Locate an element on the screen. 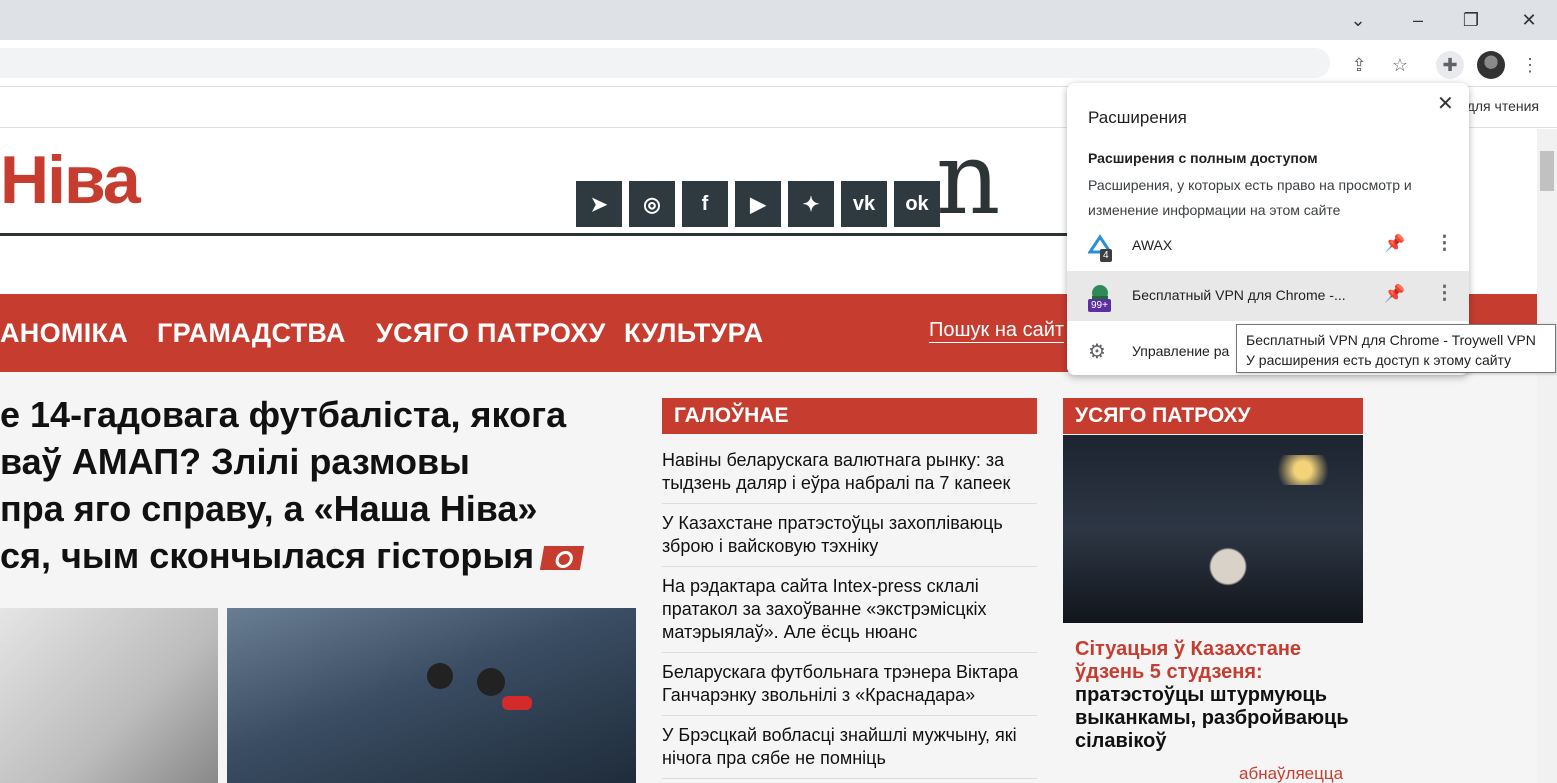 This screenshot has height=783, width=1557. update-label: абнаўляецца is located at coordinates (1291, 773).